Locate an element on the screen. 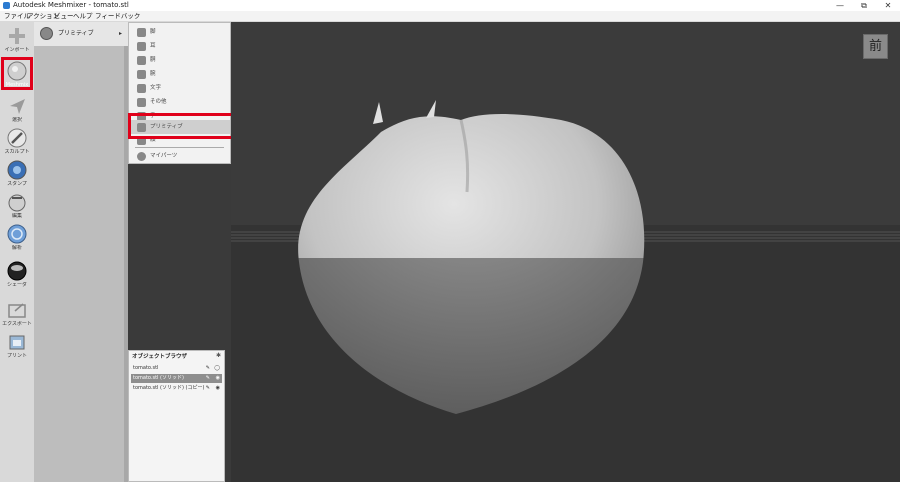  tool-print: プリント is located at coordinates (17, 347).